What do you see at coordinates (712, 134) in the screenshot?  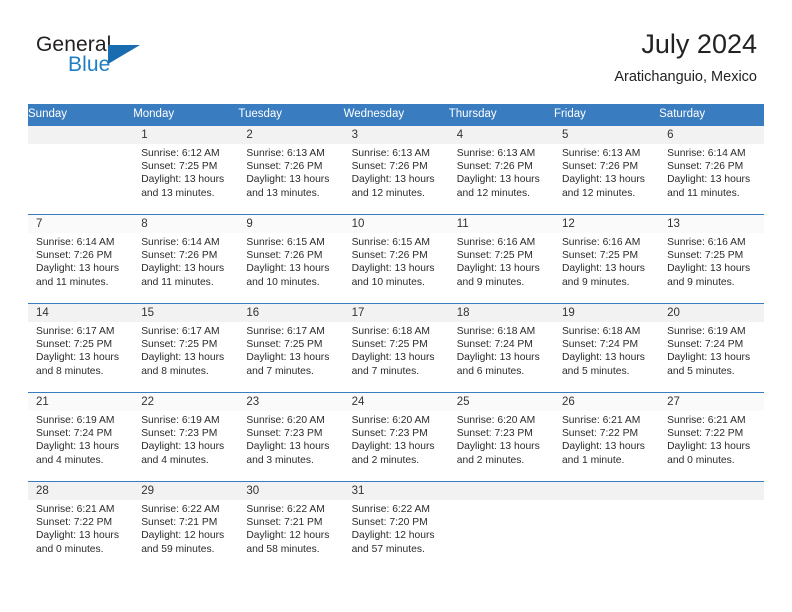 I see `day-number: 6` at bounding box center [712, 134].